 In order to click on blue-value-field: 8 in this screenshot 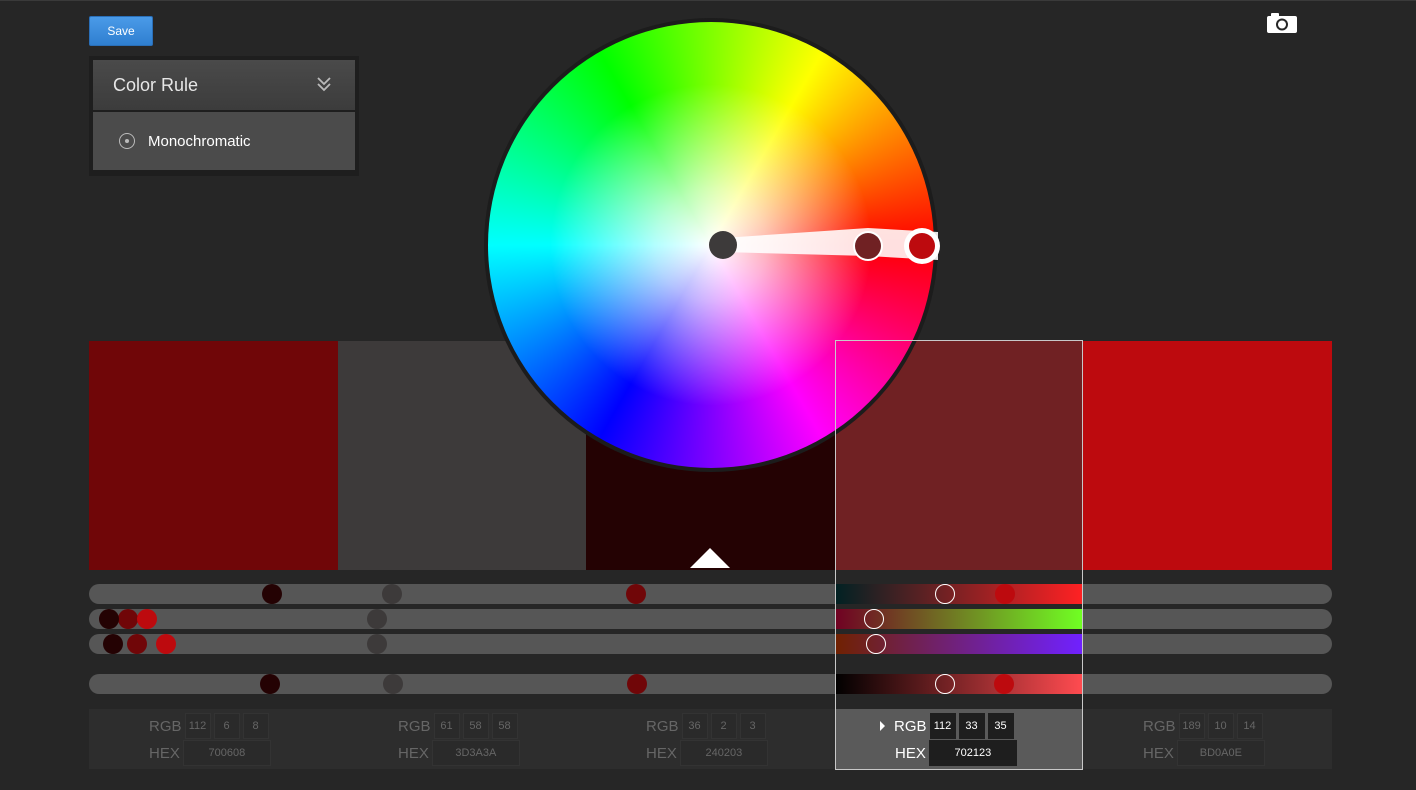, I will do `click(255, 726)`.